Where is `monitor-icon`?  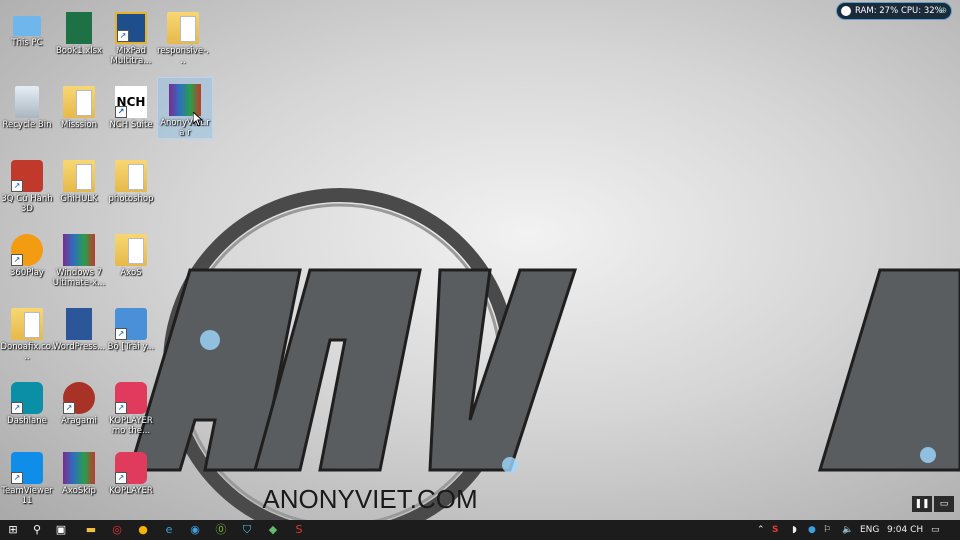
monitor-icon is located at coordinates (846, 11).